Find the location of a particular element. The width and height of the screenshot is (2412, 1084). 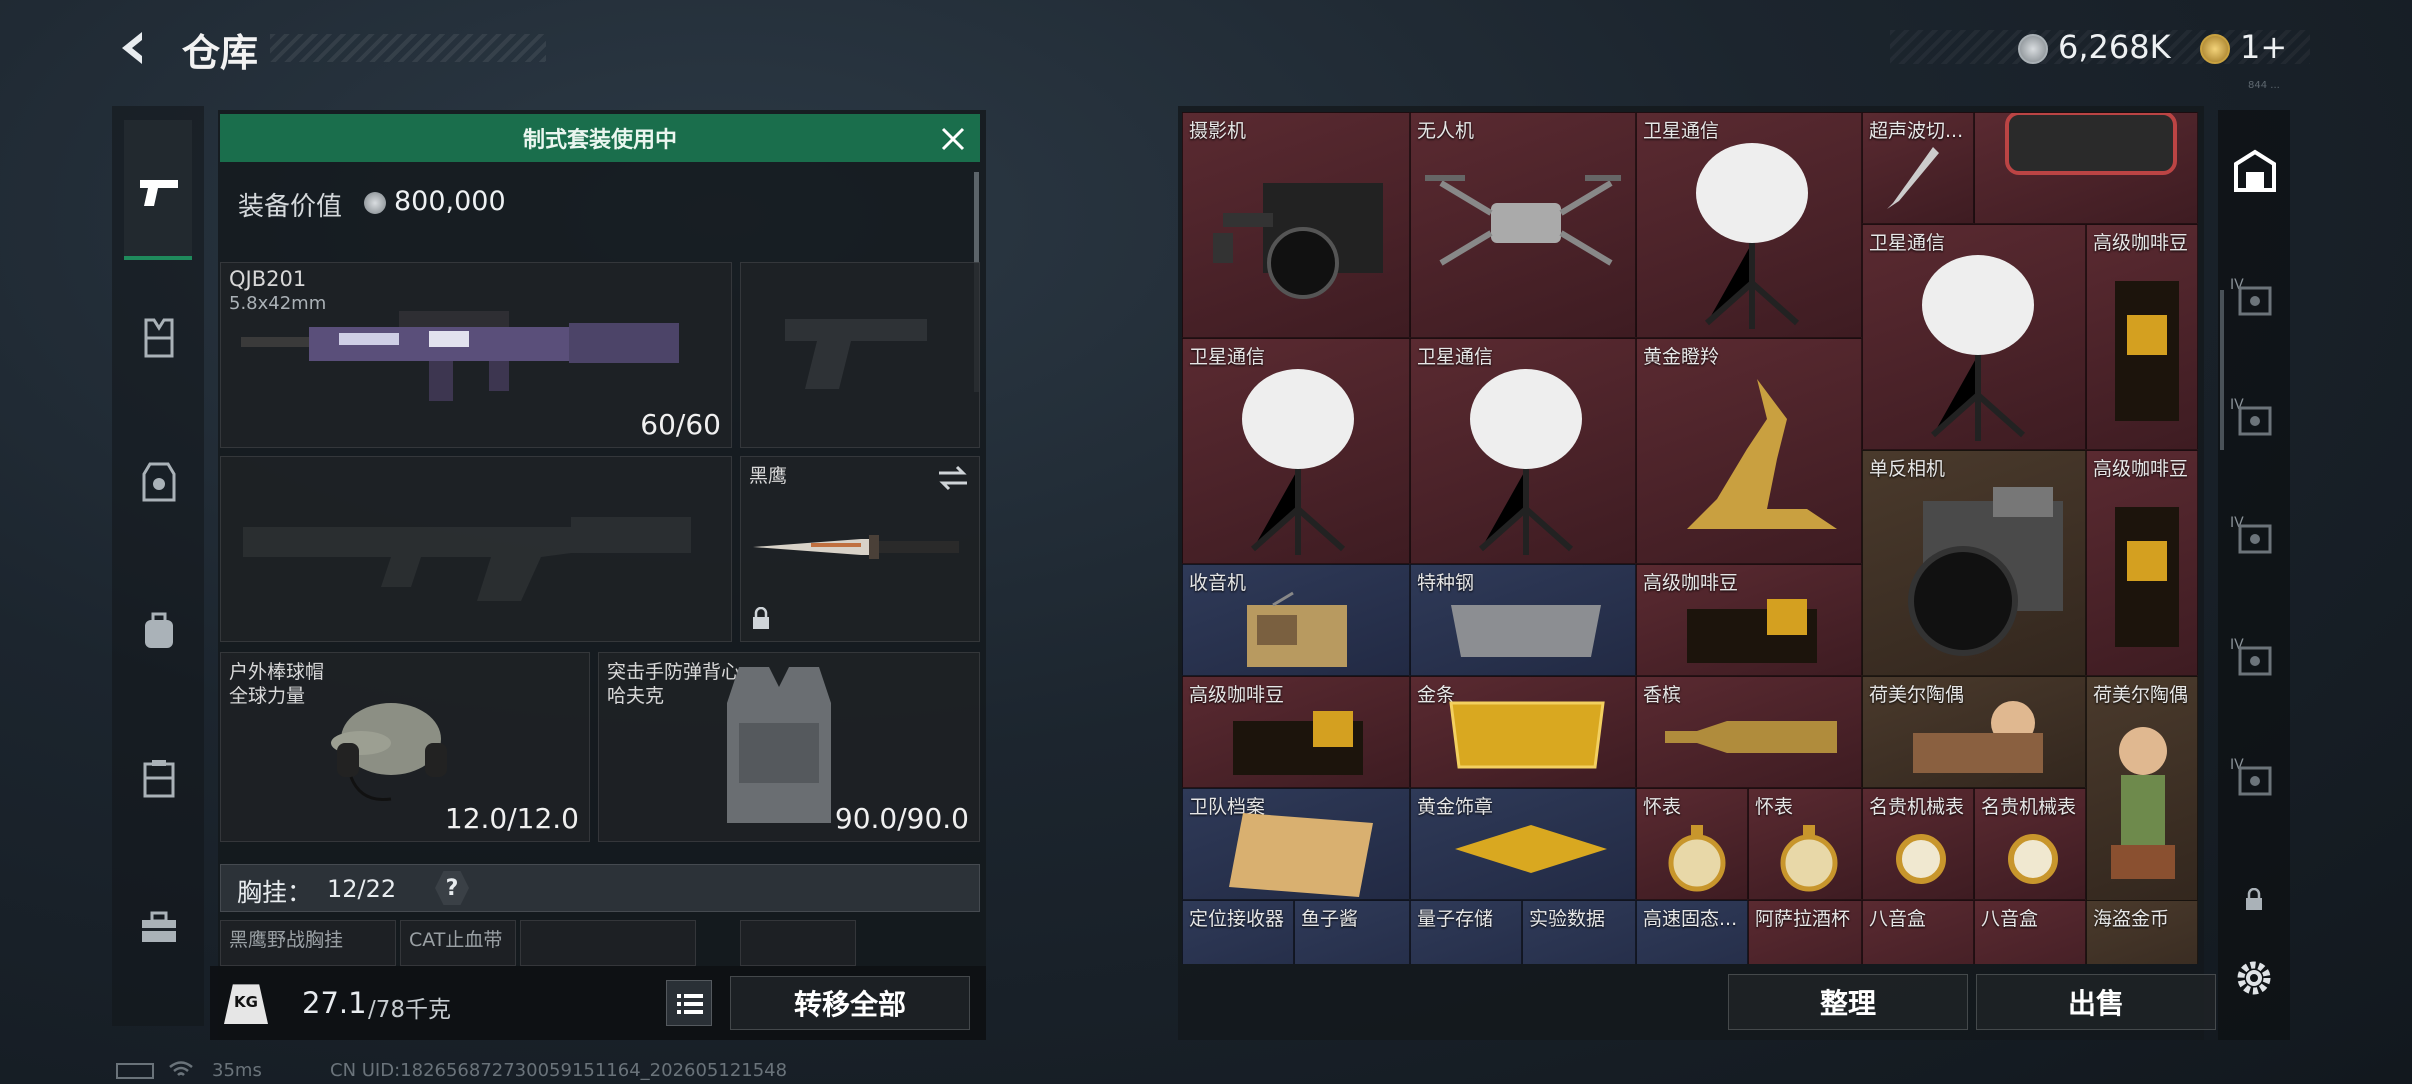

sidebar-scrollbar is located at coordinates (2222, 370).